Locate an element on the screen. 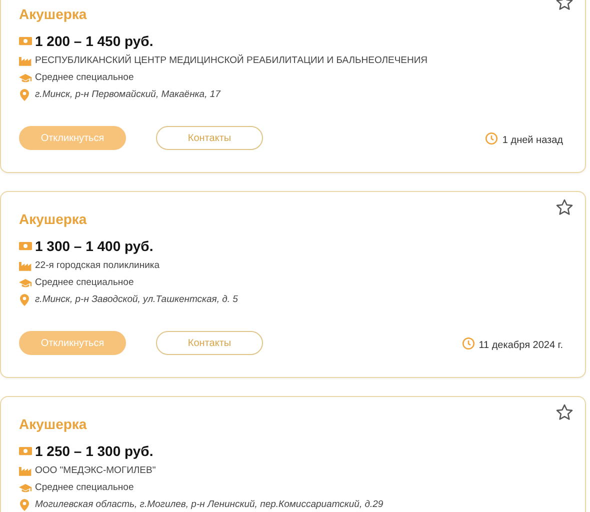 The height and width of the screenshot is (512, 590). salary-text: 1 250 – 1 300 руб. is located at coordinates (94, 451).